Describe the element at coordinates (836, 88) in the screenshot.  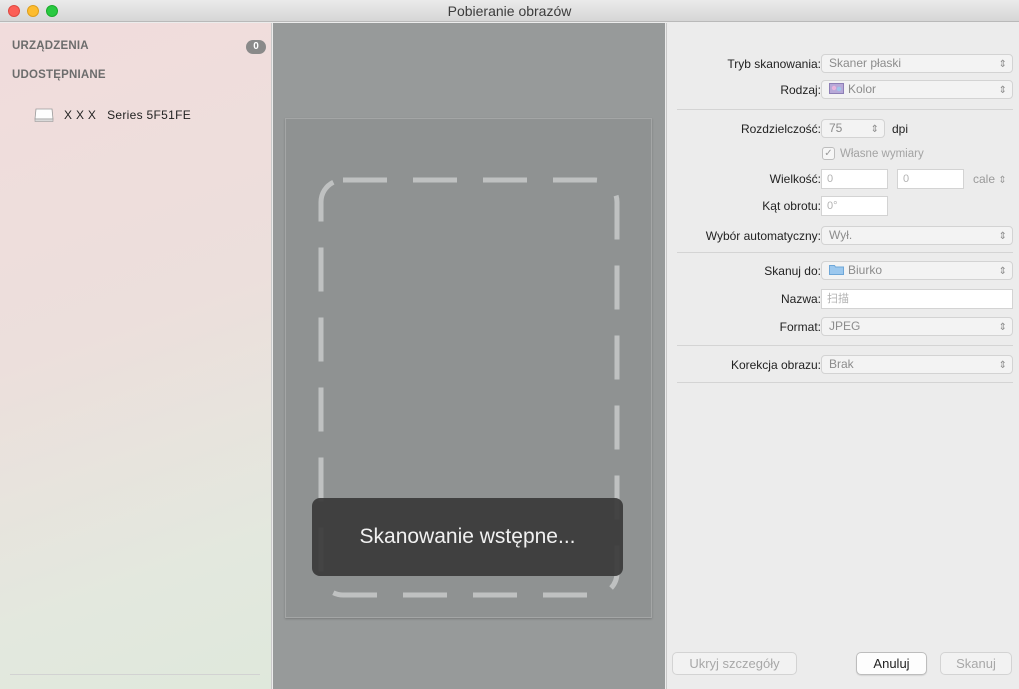
I see `color-photo-icon` at that location.